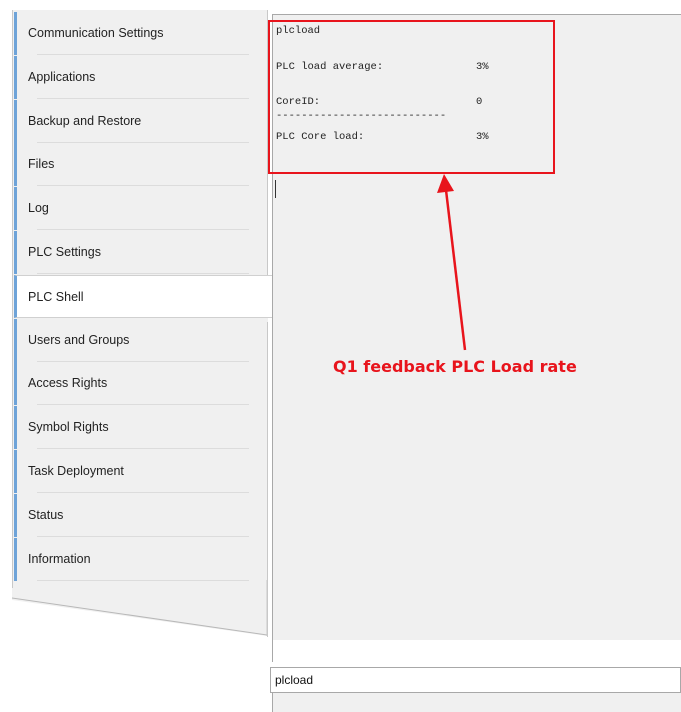 This screenshot has width=681, height=712. I want to click on annotation-arrow, so click(452, 262).